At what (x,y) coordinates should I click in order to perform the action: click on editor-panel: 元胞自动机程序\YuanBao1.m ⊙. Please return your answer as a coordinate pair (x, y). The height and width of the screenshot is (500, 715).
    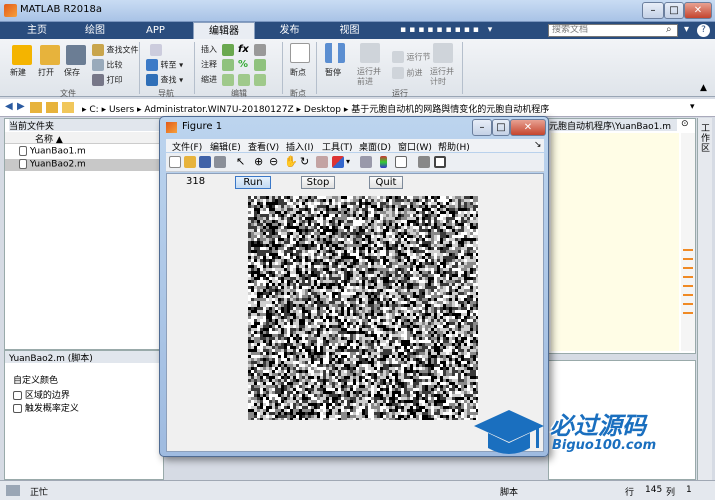
    Looking at the image, I should click on (622, 236).